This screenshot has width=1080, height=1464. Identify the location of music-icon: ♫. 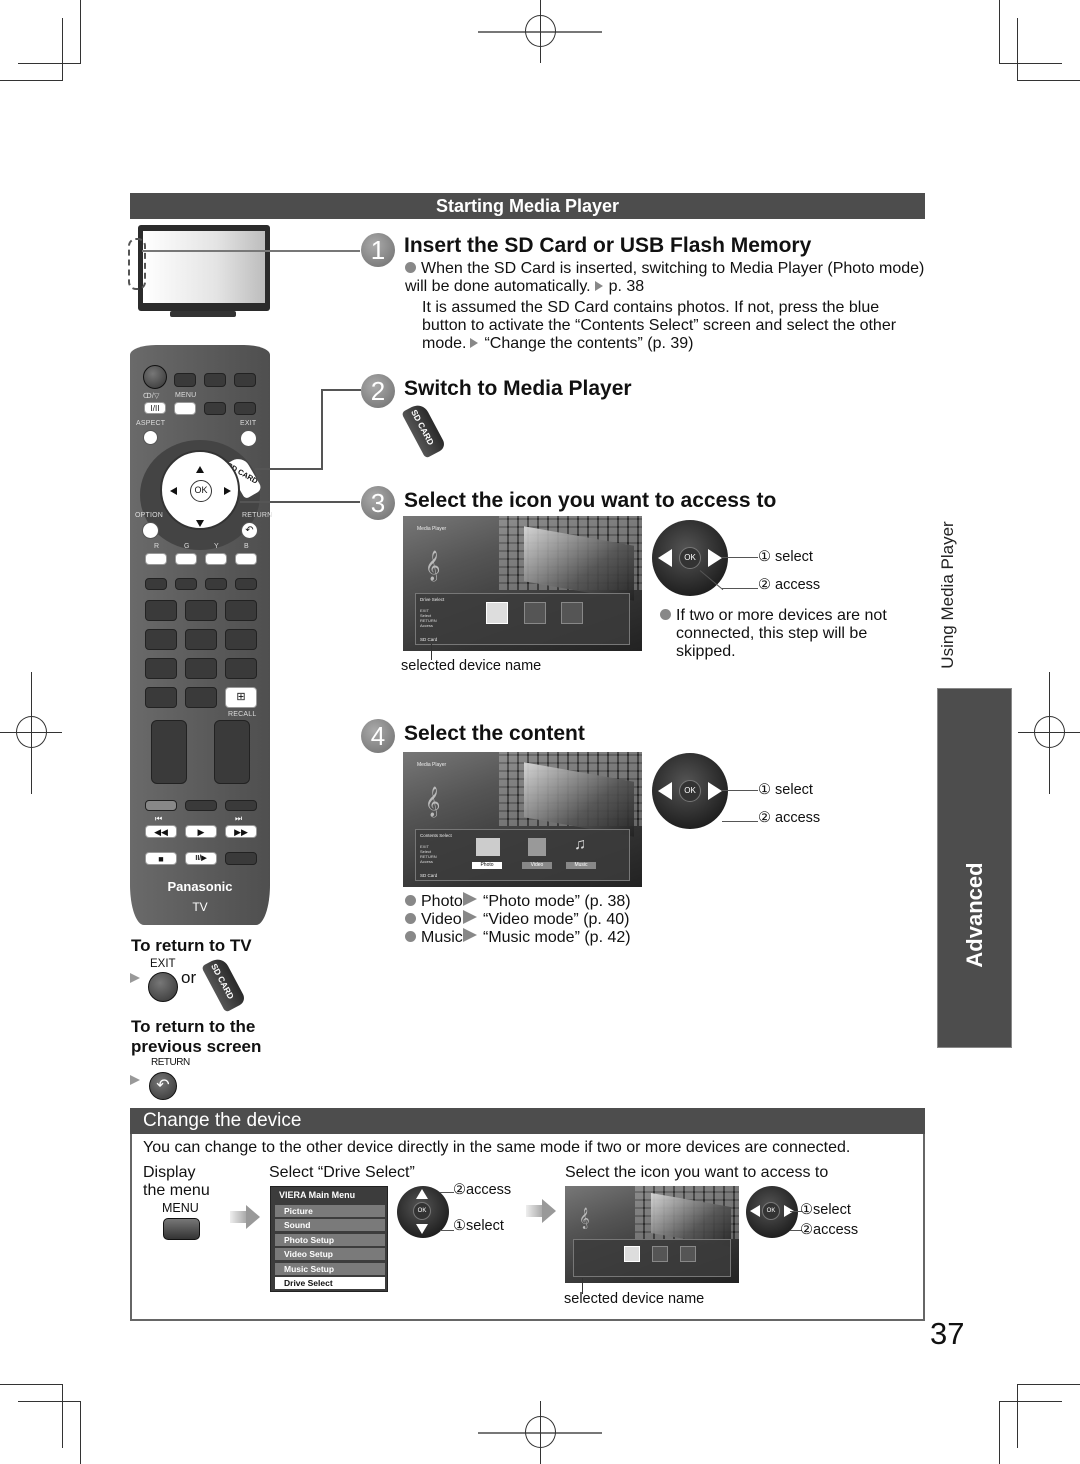
(580, 844).